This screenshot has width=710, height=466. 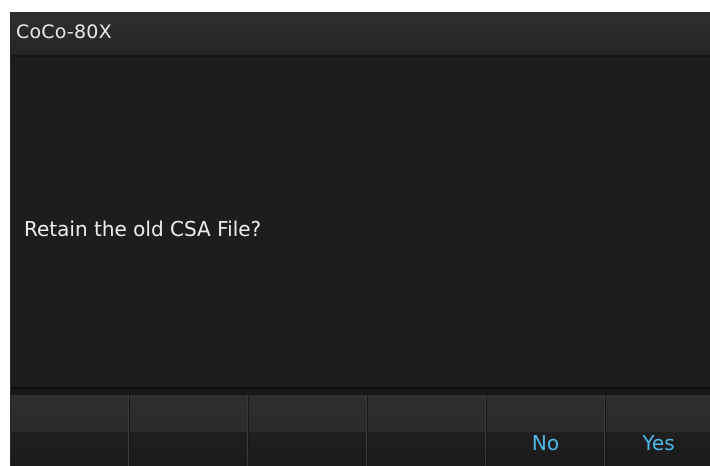 What do you see at coordinates (545, 443) in the screenshot?
I see `no-button-label: No` at bounding box center [545, 443].